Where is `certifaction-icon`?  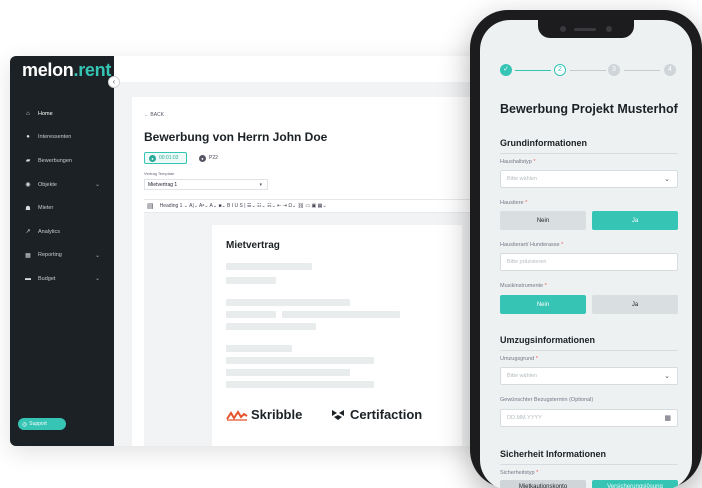 certifaction-icon is located at coordinates (338, 414).